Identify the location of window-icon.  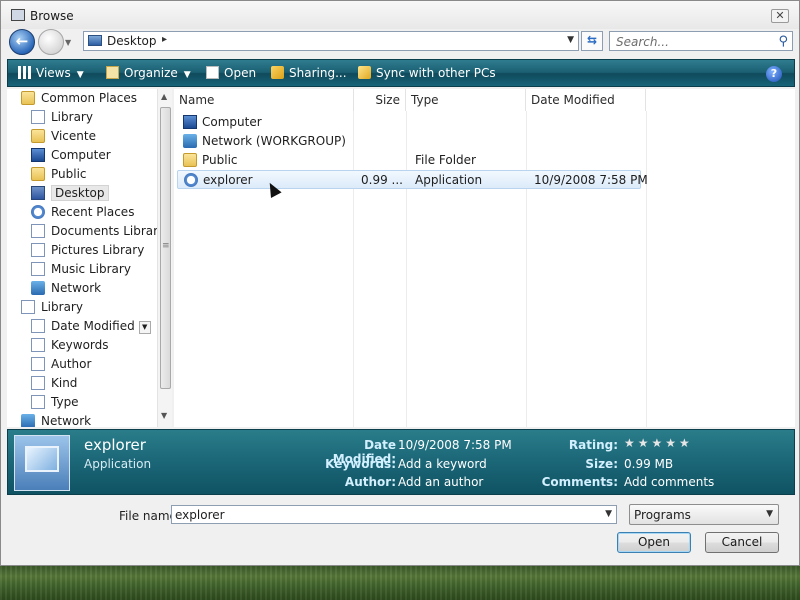
(18, 15).